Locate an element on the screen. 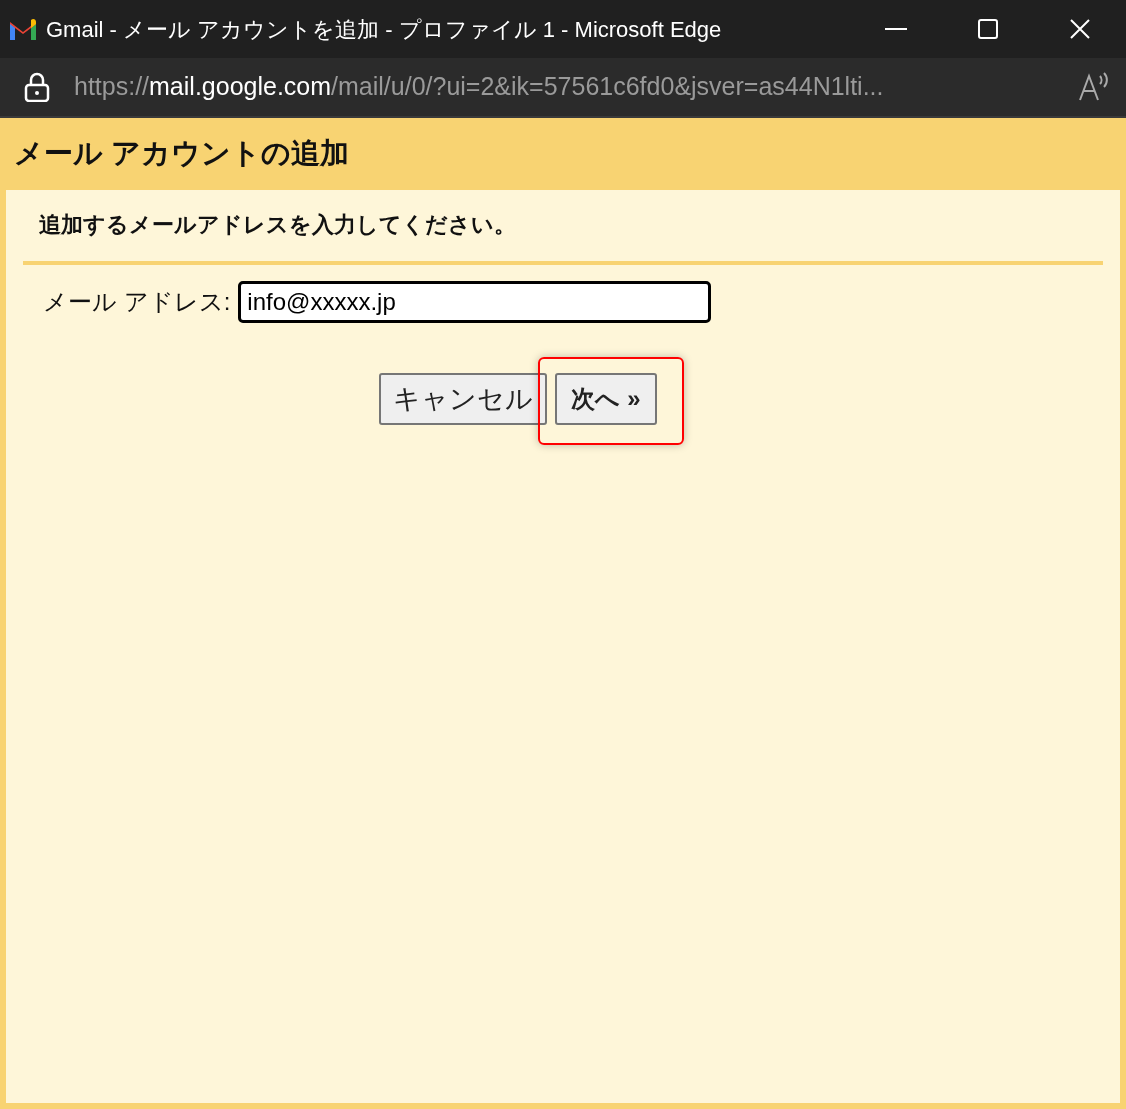 This screenshot has height=1109, width=1126. instruction-text: 追加するメールアドレスを入力してください。 is located at coordinates (277, 224).